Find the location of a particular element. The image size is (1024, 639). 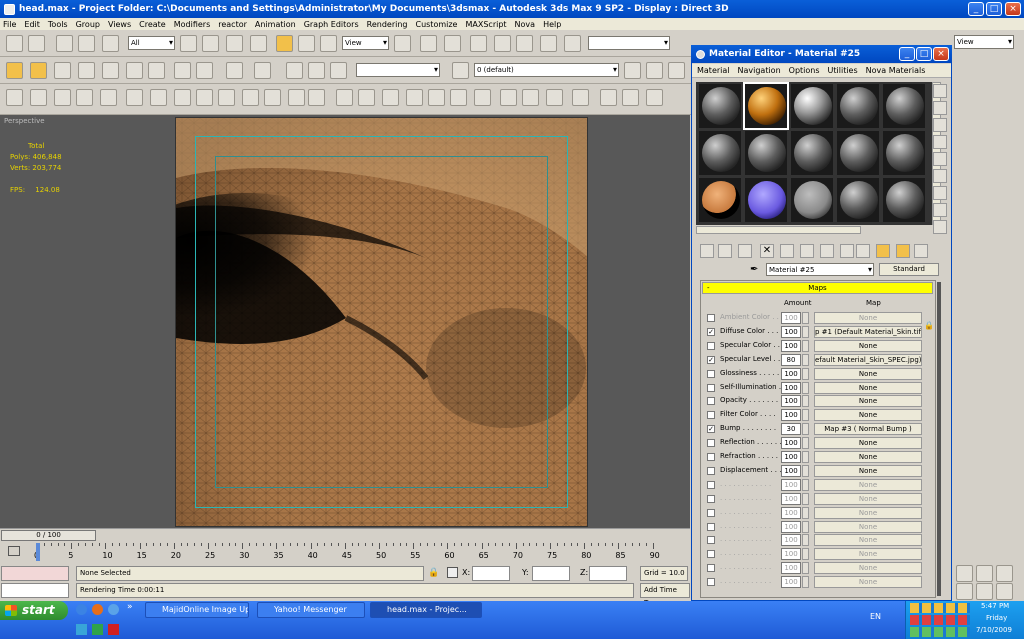

bind-space-warp-icon is located at coordinates (110, 43).